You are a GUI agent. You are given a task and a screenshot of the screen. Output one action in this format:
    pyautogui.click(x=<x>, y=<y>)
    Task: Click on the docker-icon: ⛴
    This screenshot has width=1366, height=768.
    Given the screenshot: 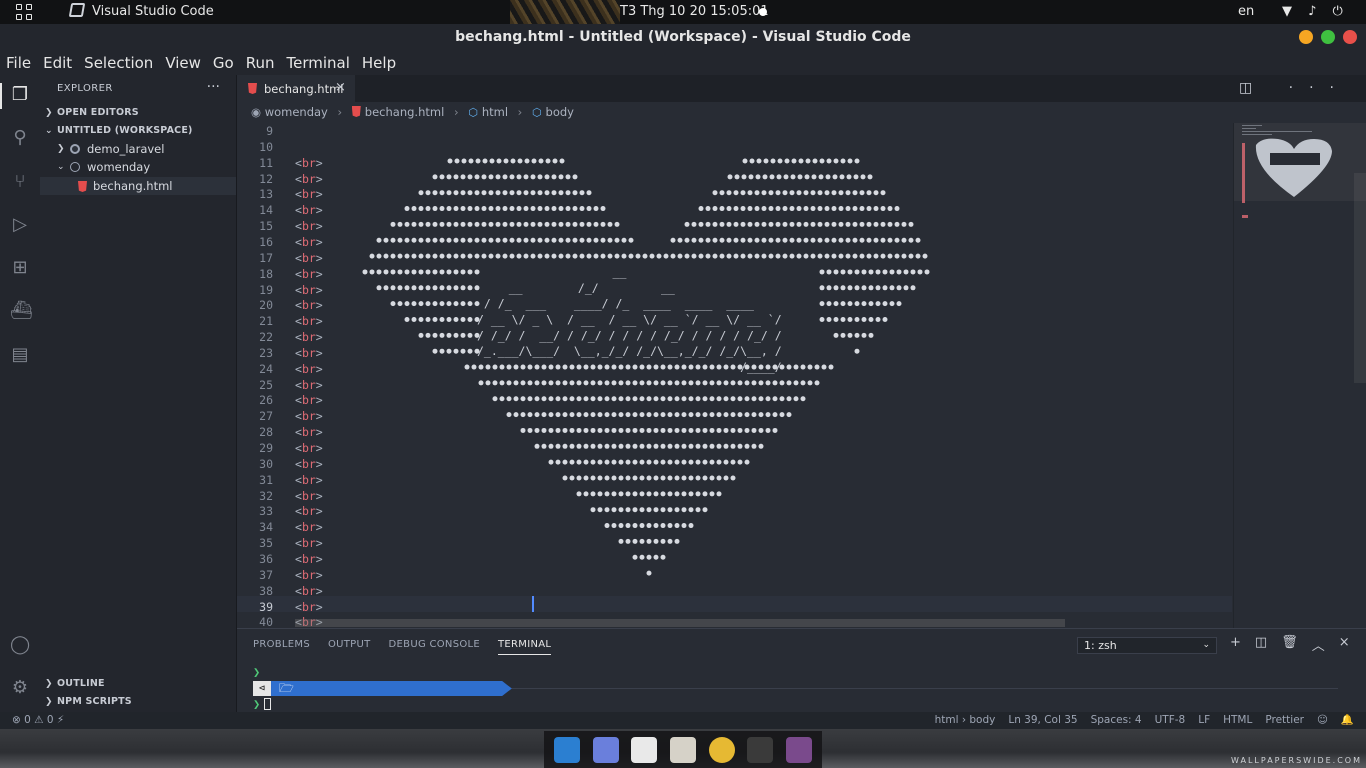 What is the action you would take?
    pyautogui.click(x=21, y=311)
    